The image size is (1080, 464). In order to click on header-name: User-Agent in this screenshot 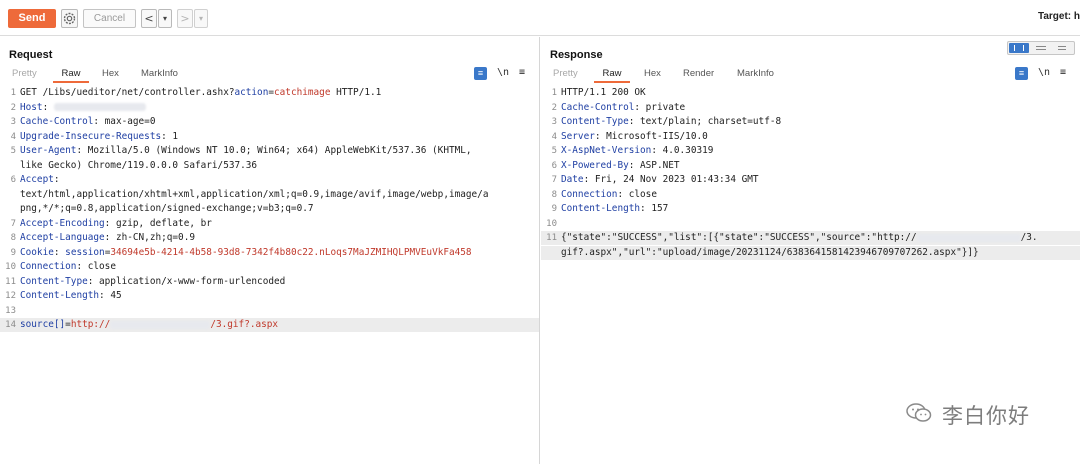, I will do `click(48, 150)`.